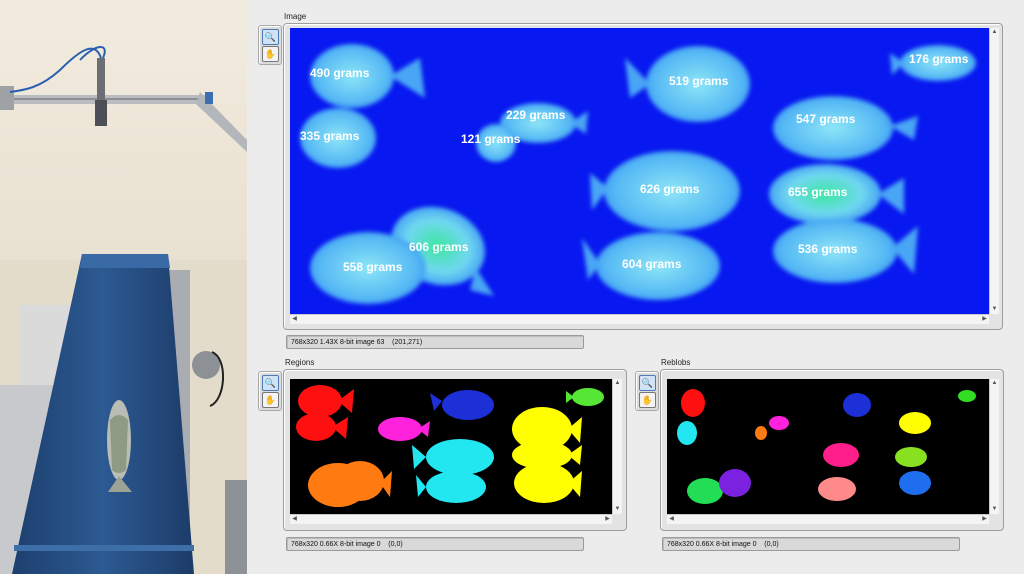  I want to click on image-toolbox: 🔍 ✋, so click(270, 45).